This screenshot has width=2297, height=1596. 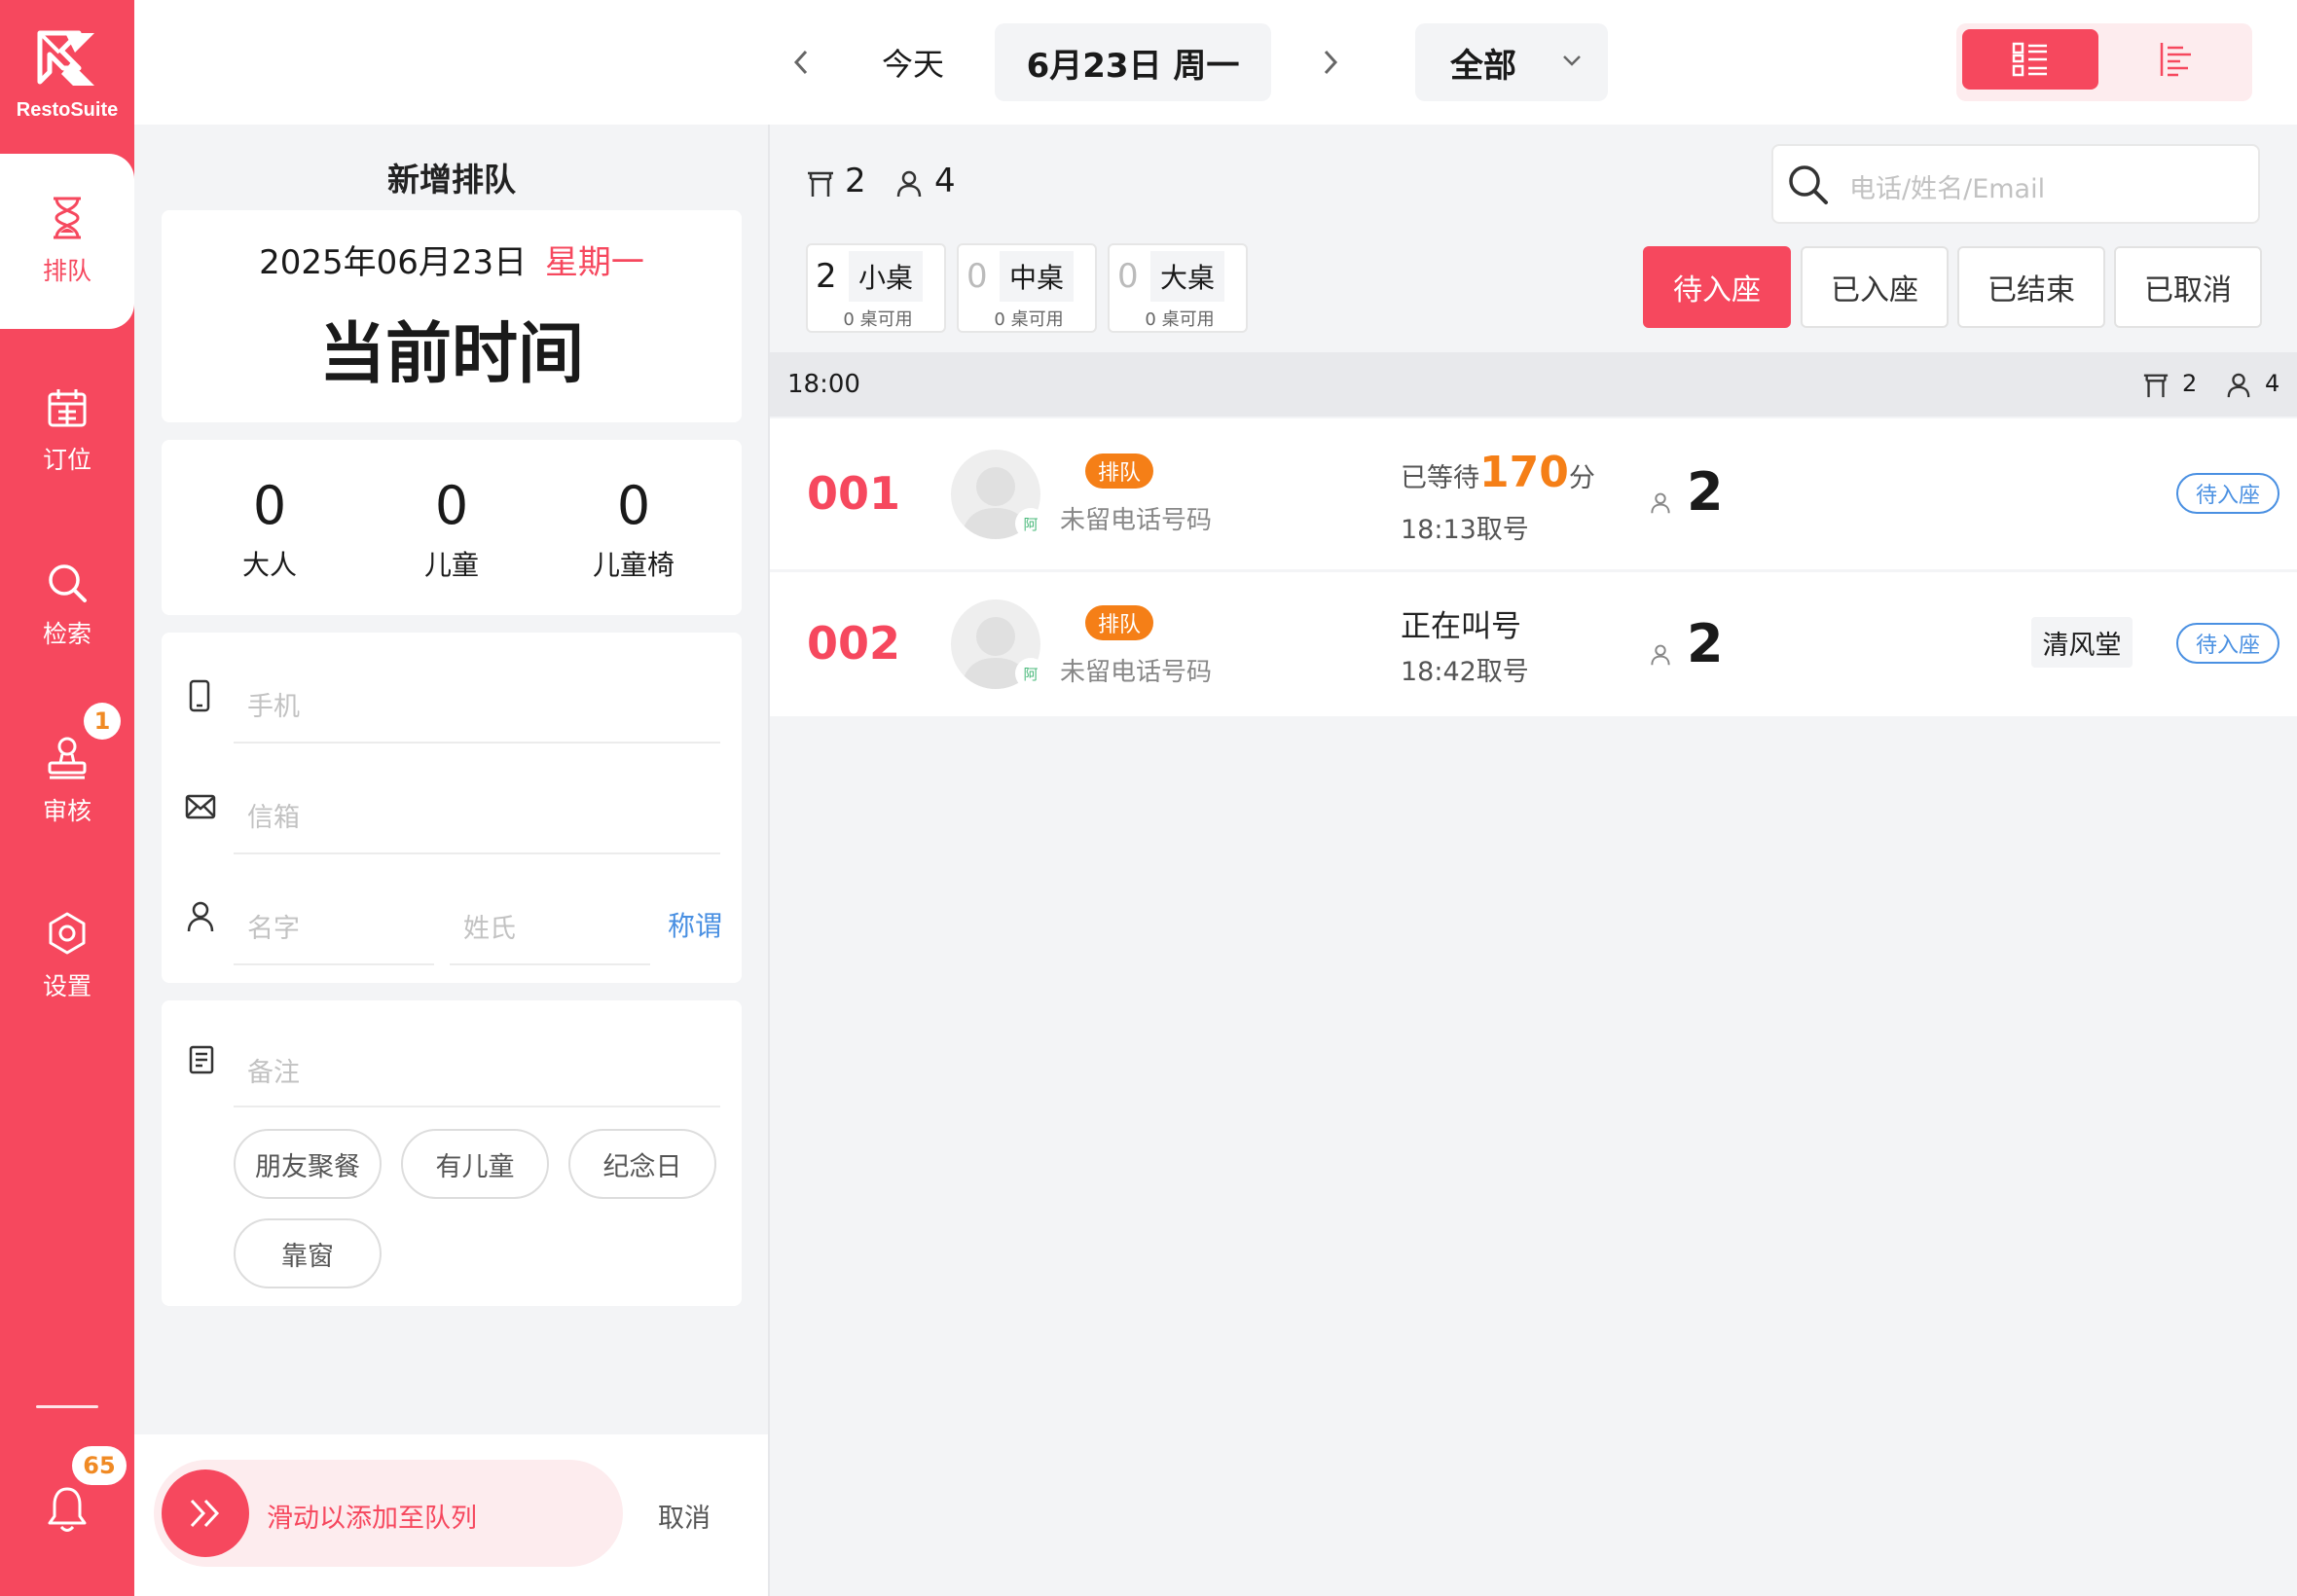 I want to click on table-name: 中桌, so click(x=1037, y=276).